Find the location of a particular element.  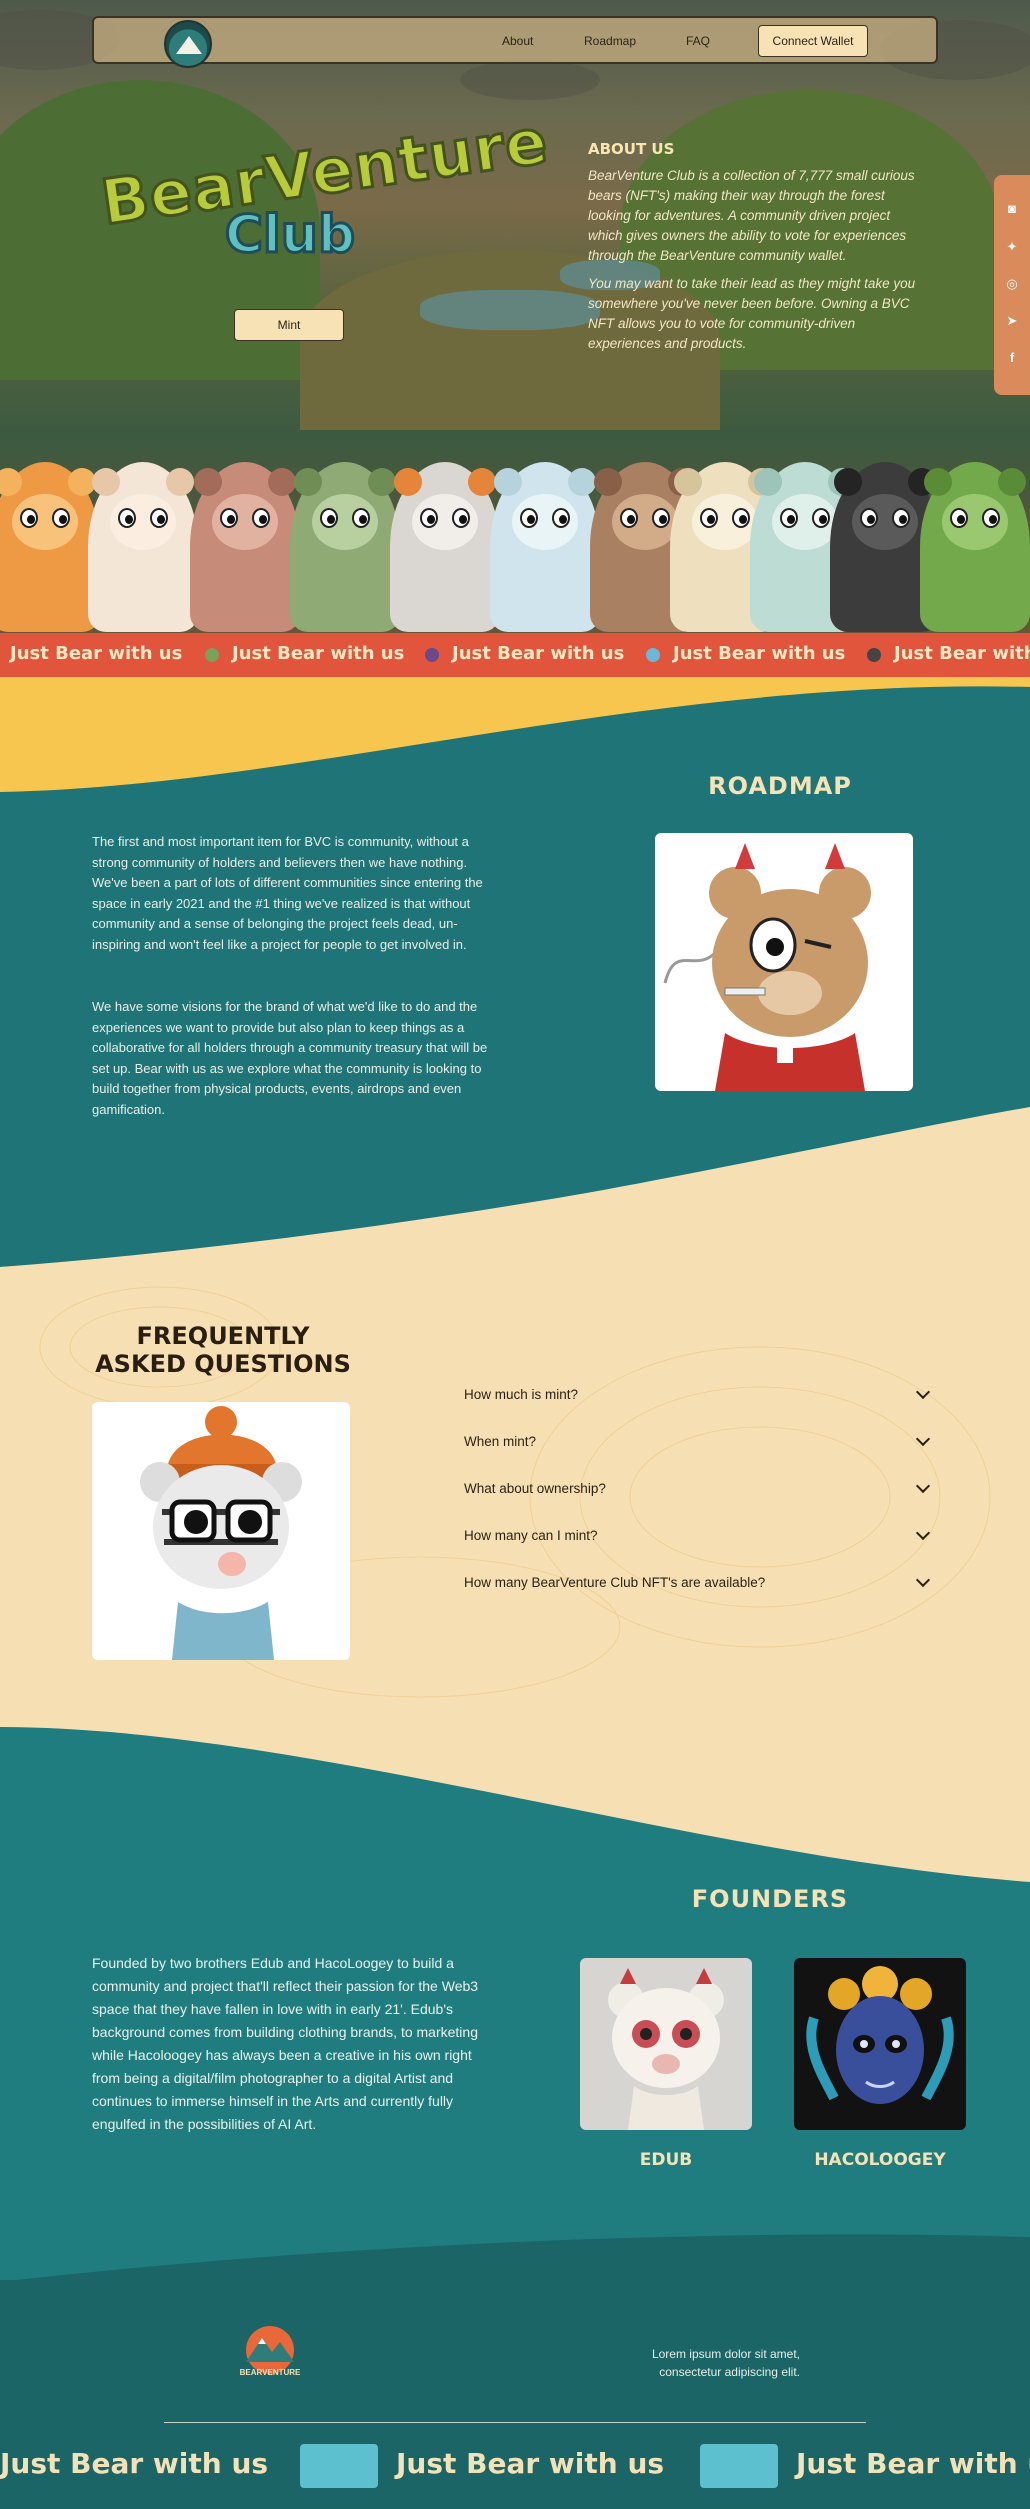

footer-divider is located at coordinates (515, 2422).